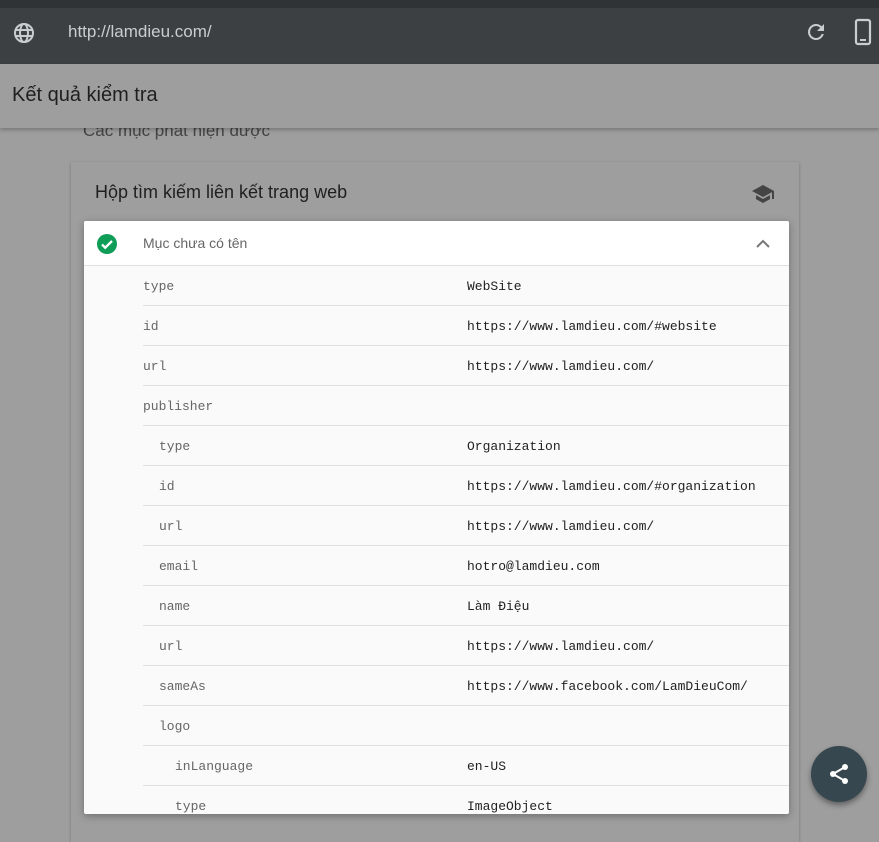  Describe the element at coordinates (179, 566) in the screenshot. I see `property-key: email` at that location.